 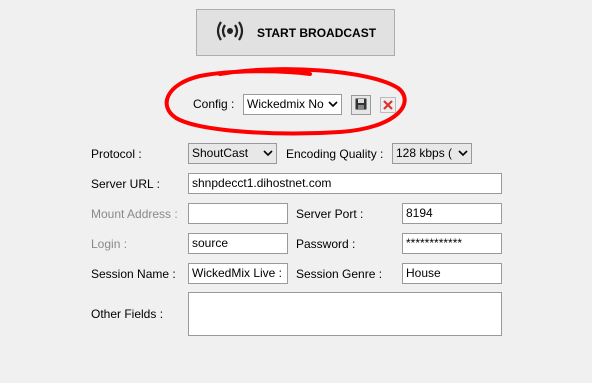 I want to click on server-port-input: 8194, so click(x=452, y=213).